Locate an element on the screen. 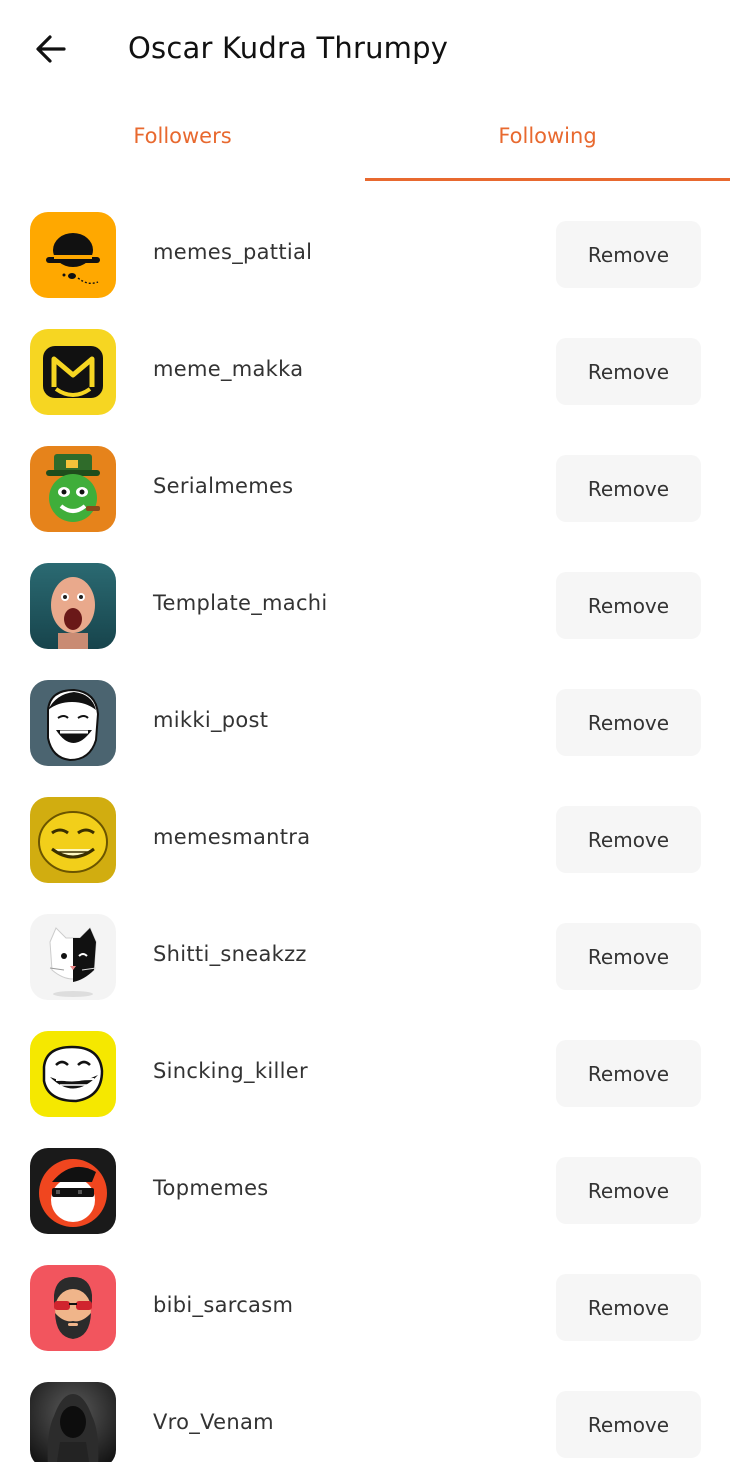 This screenshot has height=1462, width=730. tab-bar: Followers Following is located at coordinates (365, 141).